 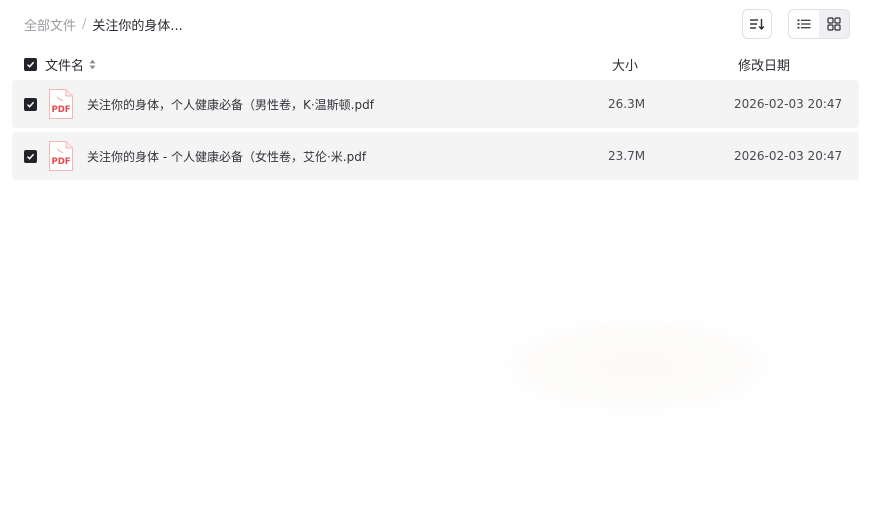 What do you see at coordinates (230, 104) in the screenshot?
I see `file-name: 关注你的身体，个人健康必备（男性卷，K·温斯顿.pdf` at bounding box center [230, 104].